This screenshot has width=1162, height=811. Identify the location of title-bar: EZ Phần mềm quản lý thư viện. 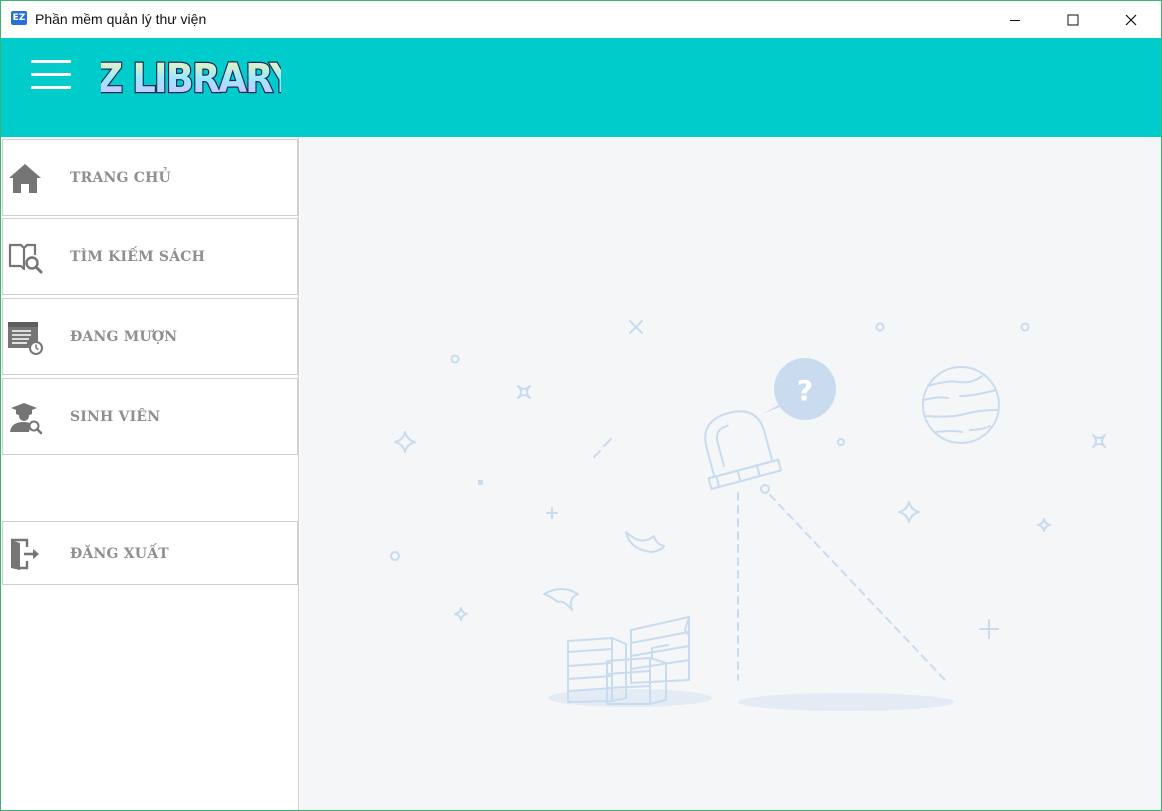
(581, 19).